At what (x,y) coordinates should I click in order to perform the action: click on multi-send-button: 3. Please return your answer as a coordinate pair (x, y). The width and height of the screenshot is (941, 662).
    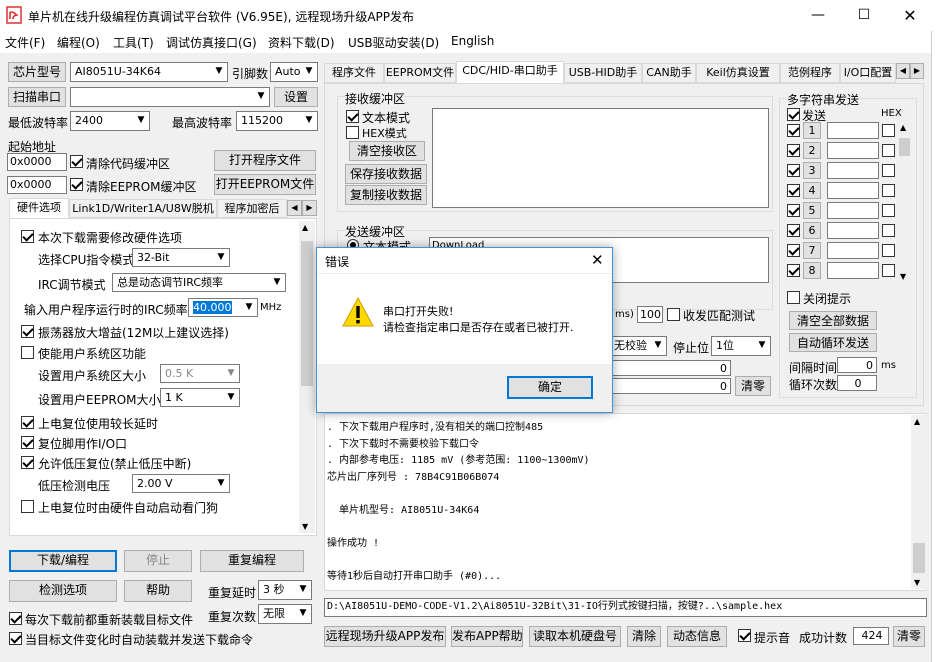
    Looking at the image, I should click on (812, 170).